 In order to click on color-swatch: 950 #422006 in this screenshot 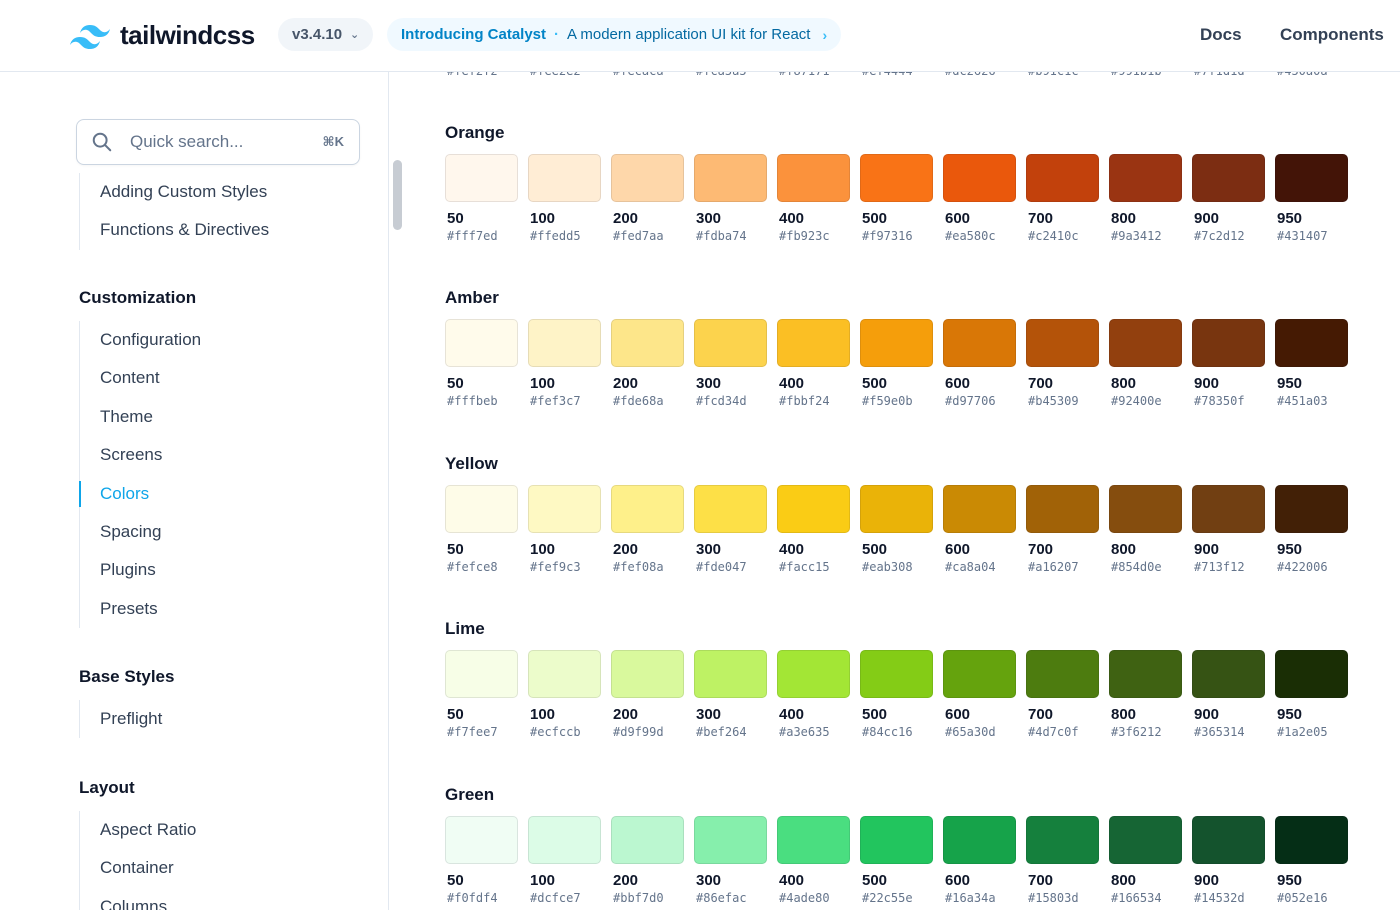, I will do `click(1316, 529)`.